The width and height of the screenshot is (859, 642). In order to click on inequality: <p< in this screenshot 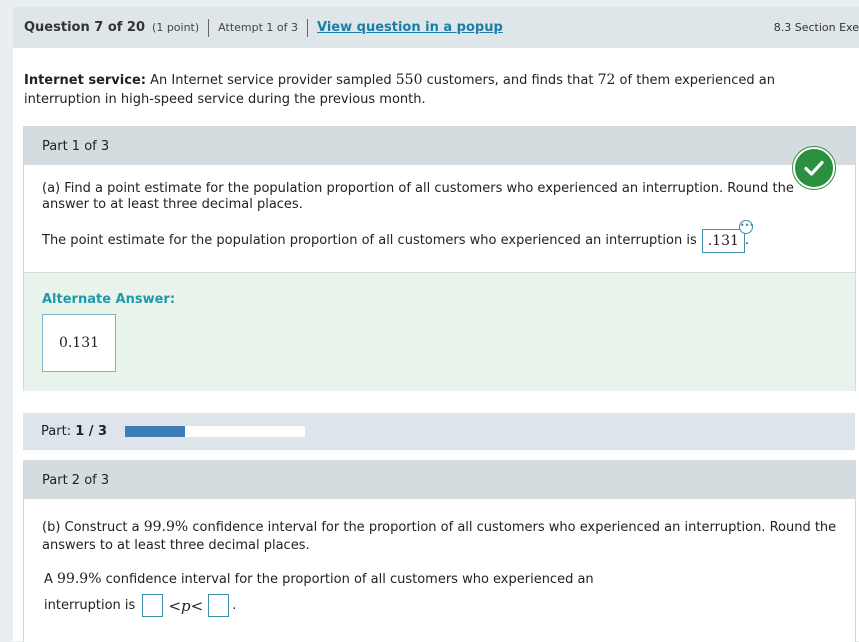, I will do `click(186, 605)`.